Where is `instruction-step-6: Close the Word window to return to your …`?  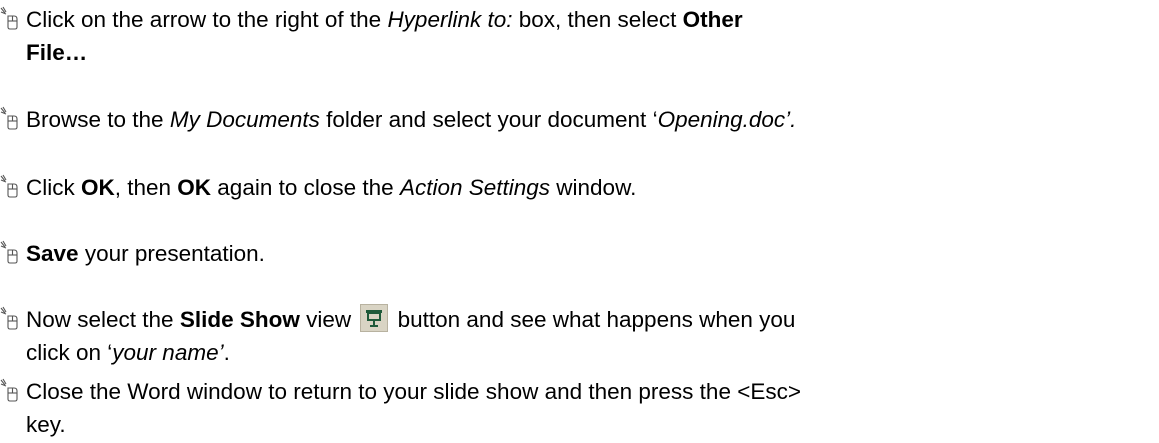 instruction-step-6: Close the Word window to return to your … is located at coordinates (570, 408).